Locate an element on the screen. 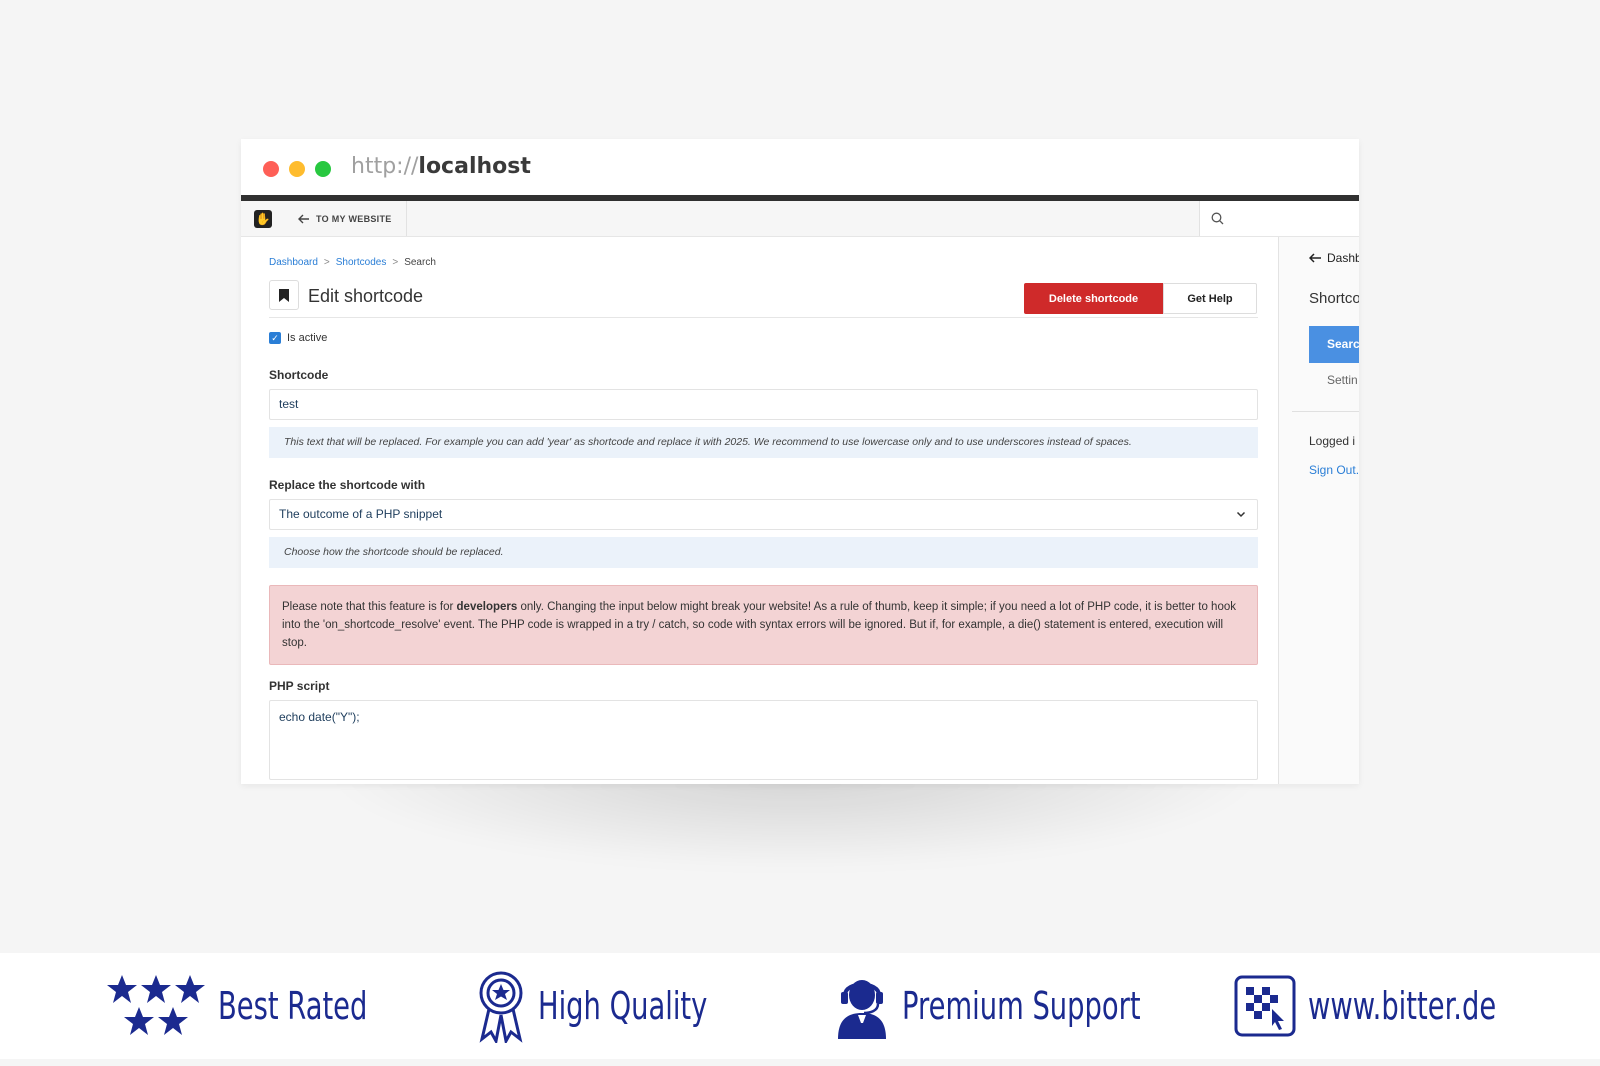 This screenshot has width=1600, height=1066. breadcrumb-current: Search is located at coordinates (420, 262).